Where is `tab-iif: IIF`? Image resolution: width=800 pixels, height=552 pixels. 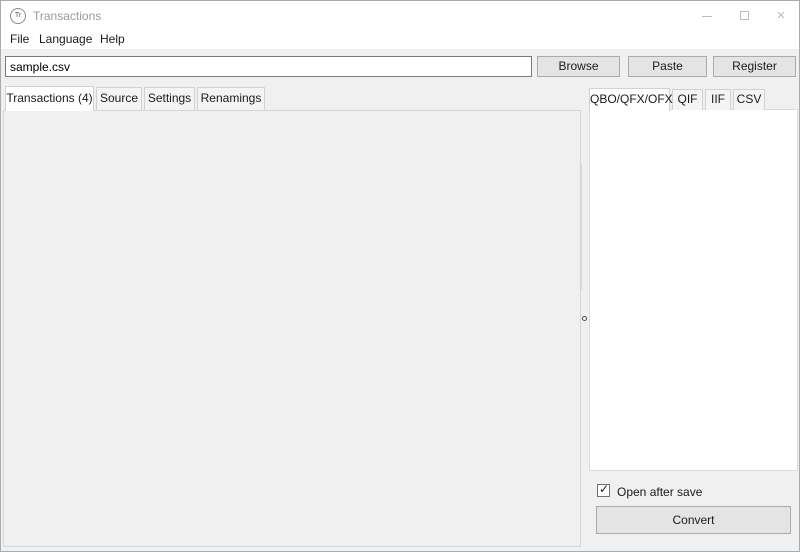
tab-iif: IIF is located at coordinates (718, 99).